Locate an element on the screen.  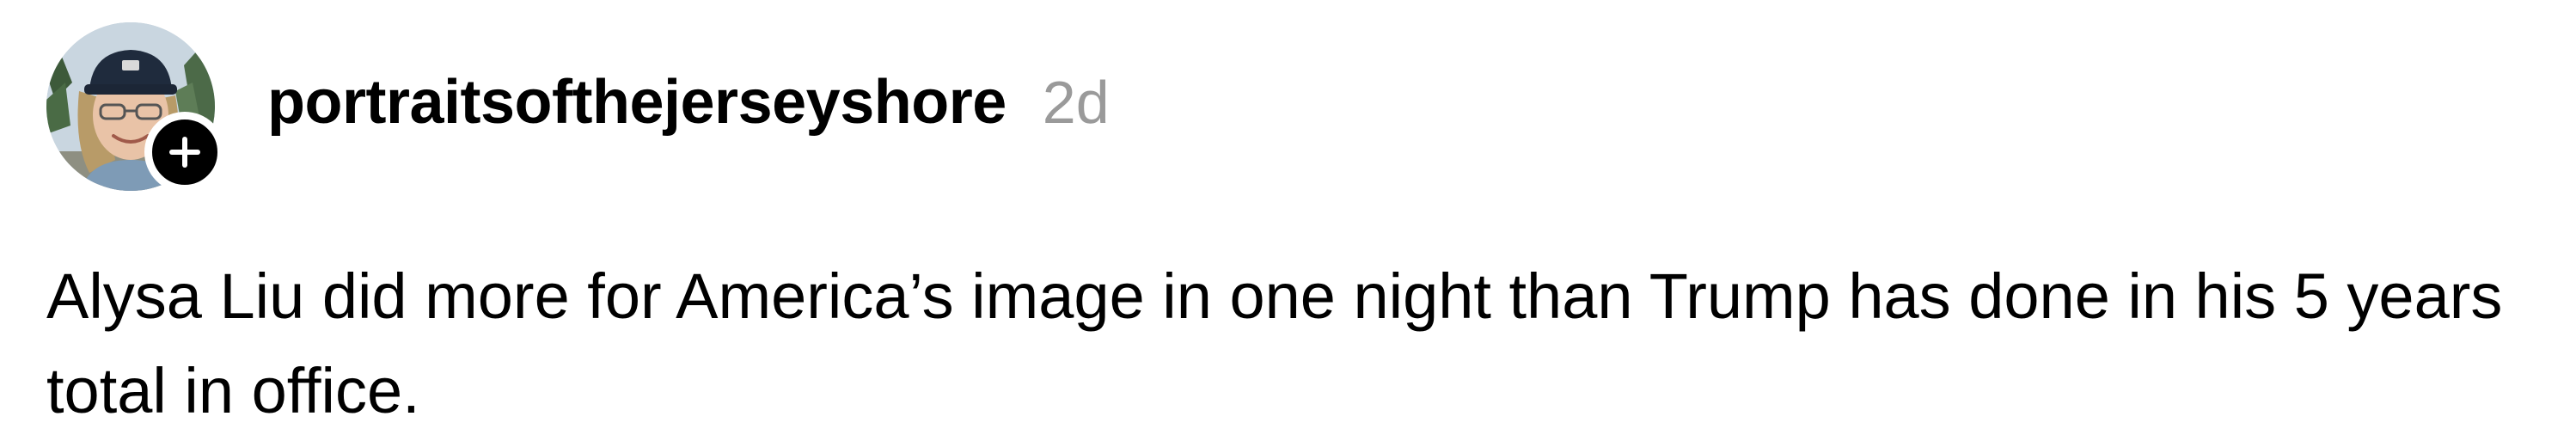
follow-button is located at coordinates (184, 152).